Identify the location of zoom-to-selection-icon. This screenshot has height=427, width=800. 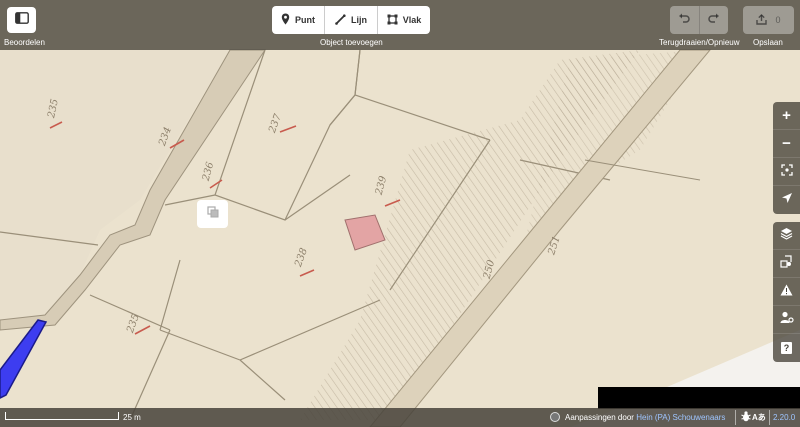
(786, 172).